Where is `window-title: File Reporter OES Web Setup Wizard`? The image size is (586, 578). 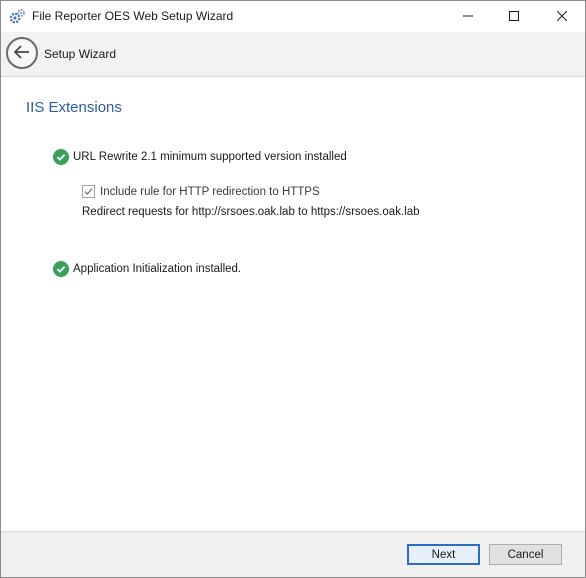 window-title: File Reporter OES Web Setup Wizard is located at coordinates (133, 16).